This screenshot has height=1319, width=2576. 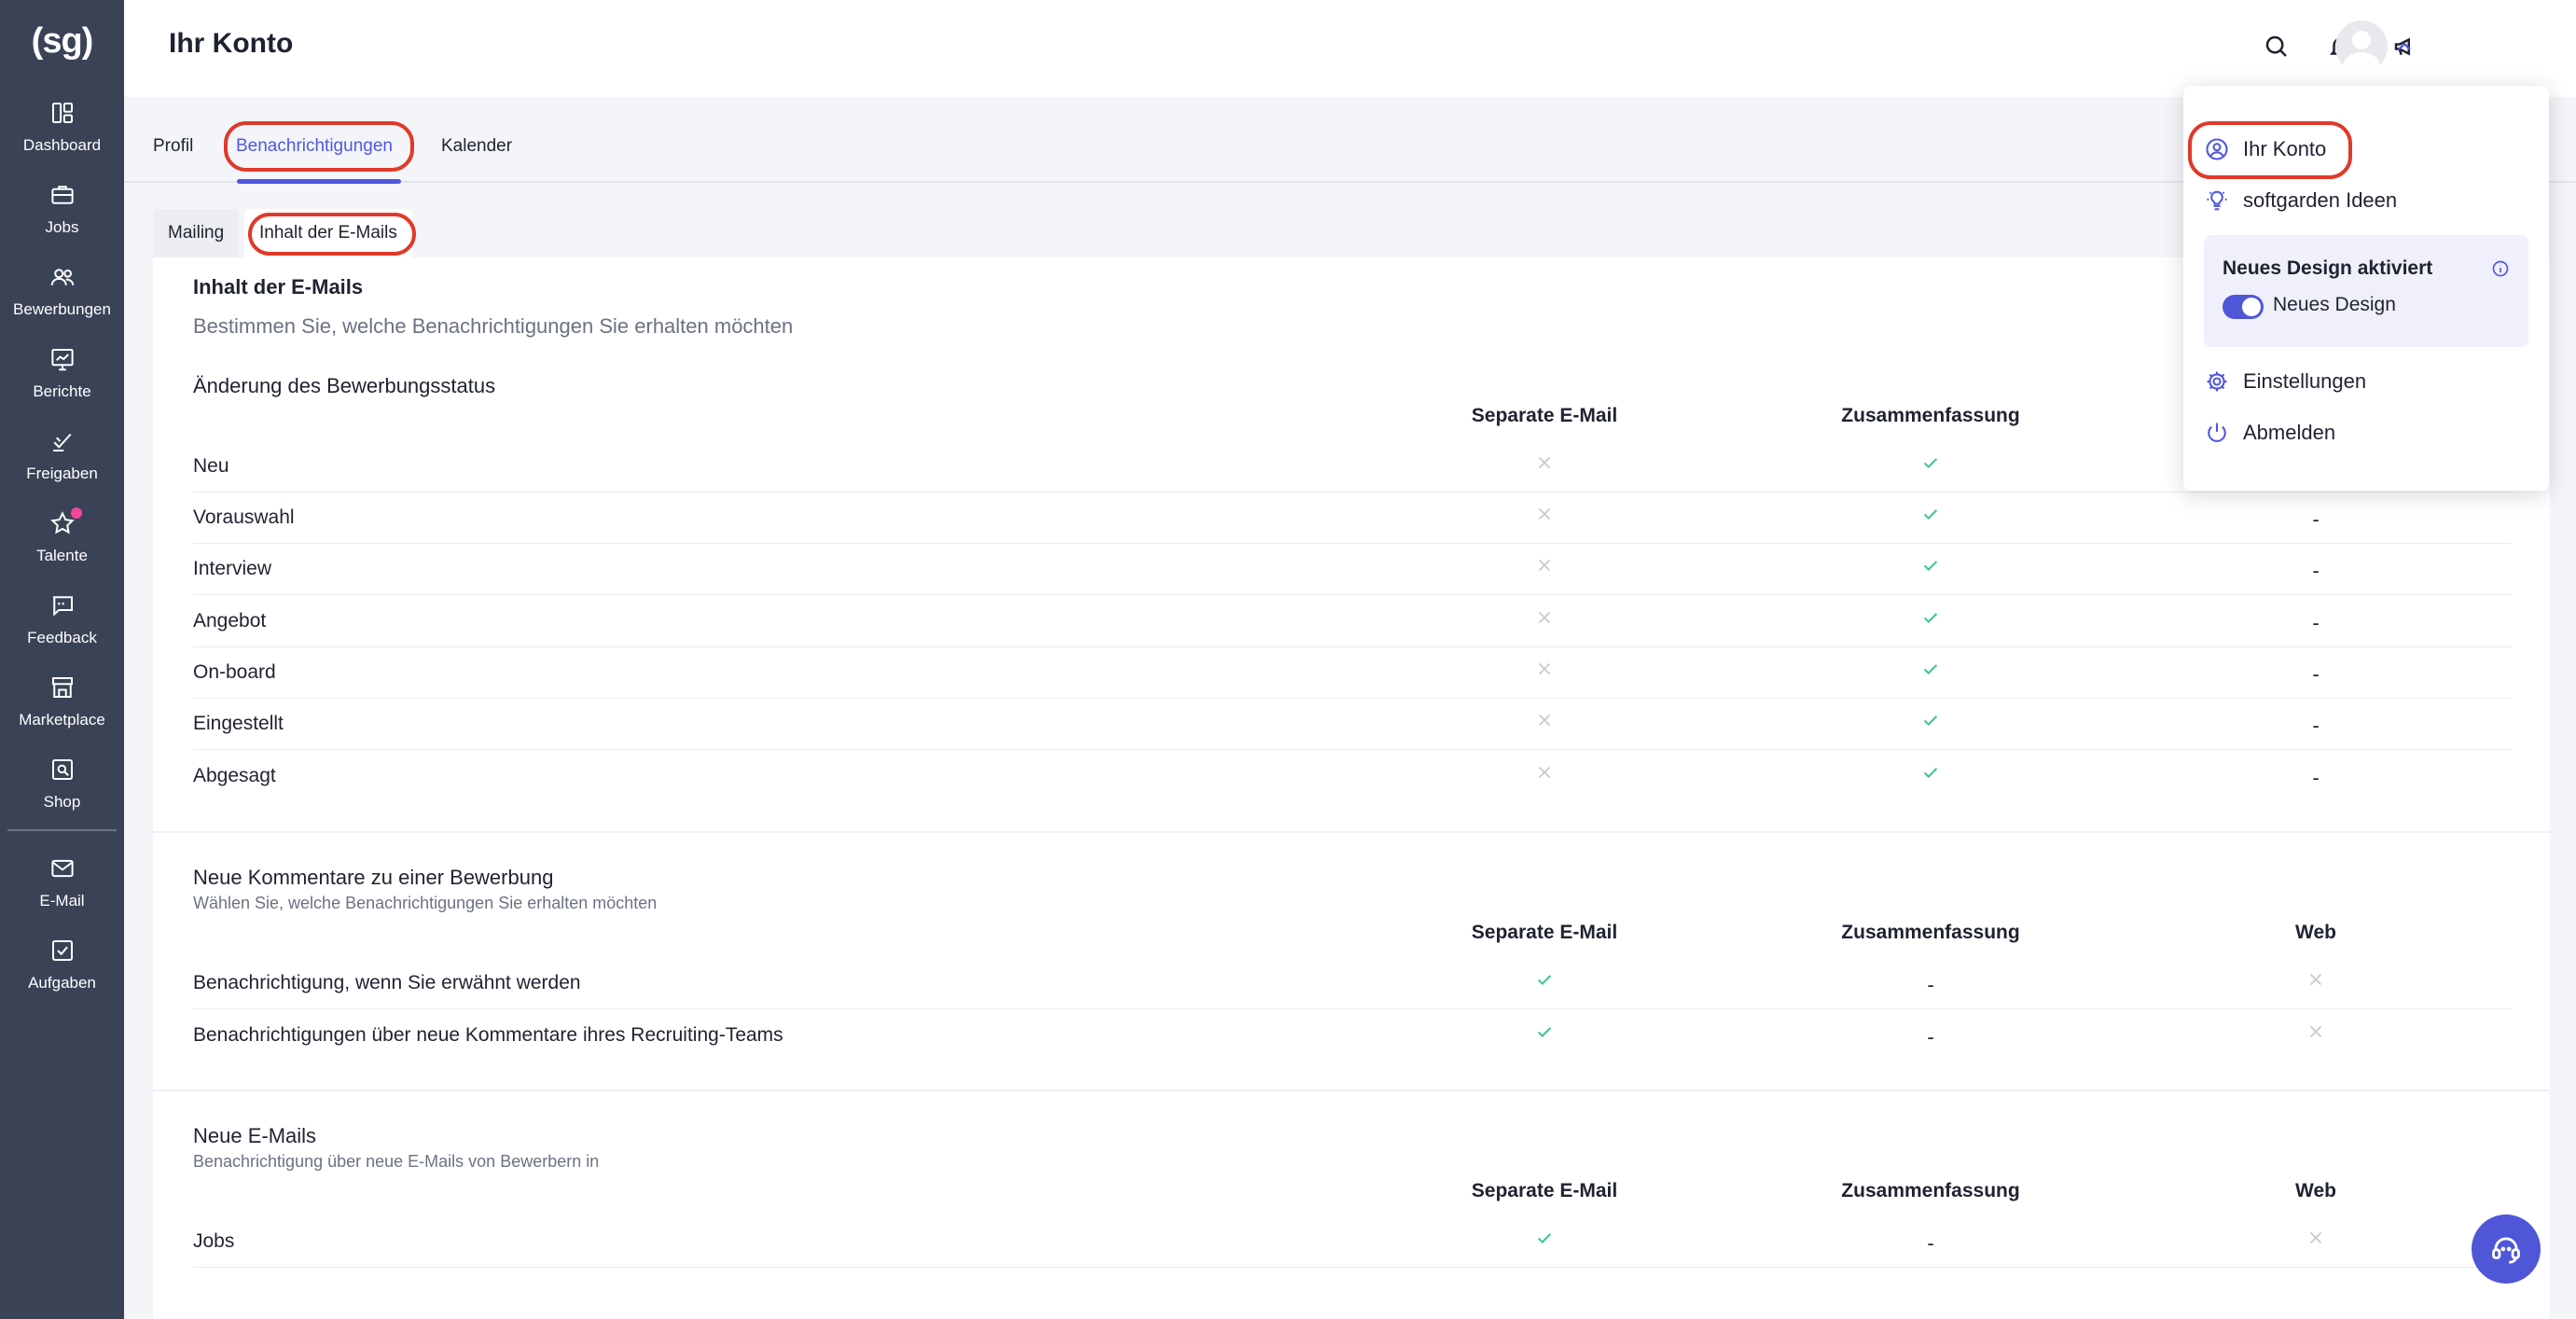 I want to click on sidebar-item-berichte: Berichte, so click(x=62, y=378).